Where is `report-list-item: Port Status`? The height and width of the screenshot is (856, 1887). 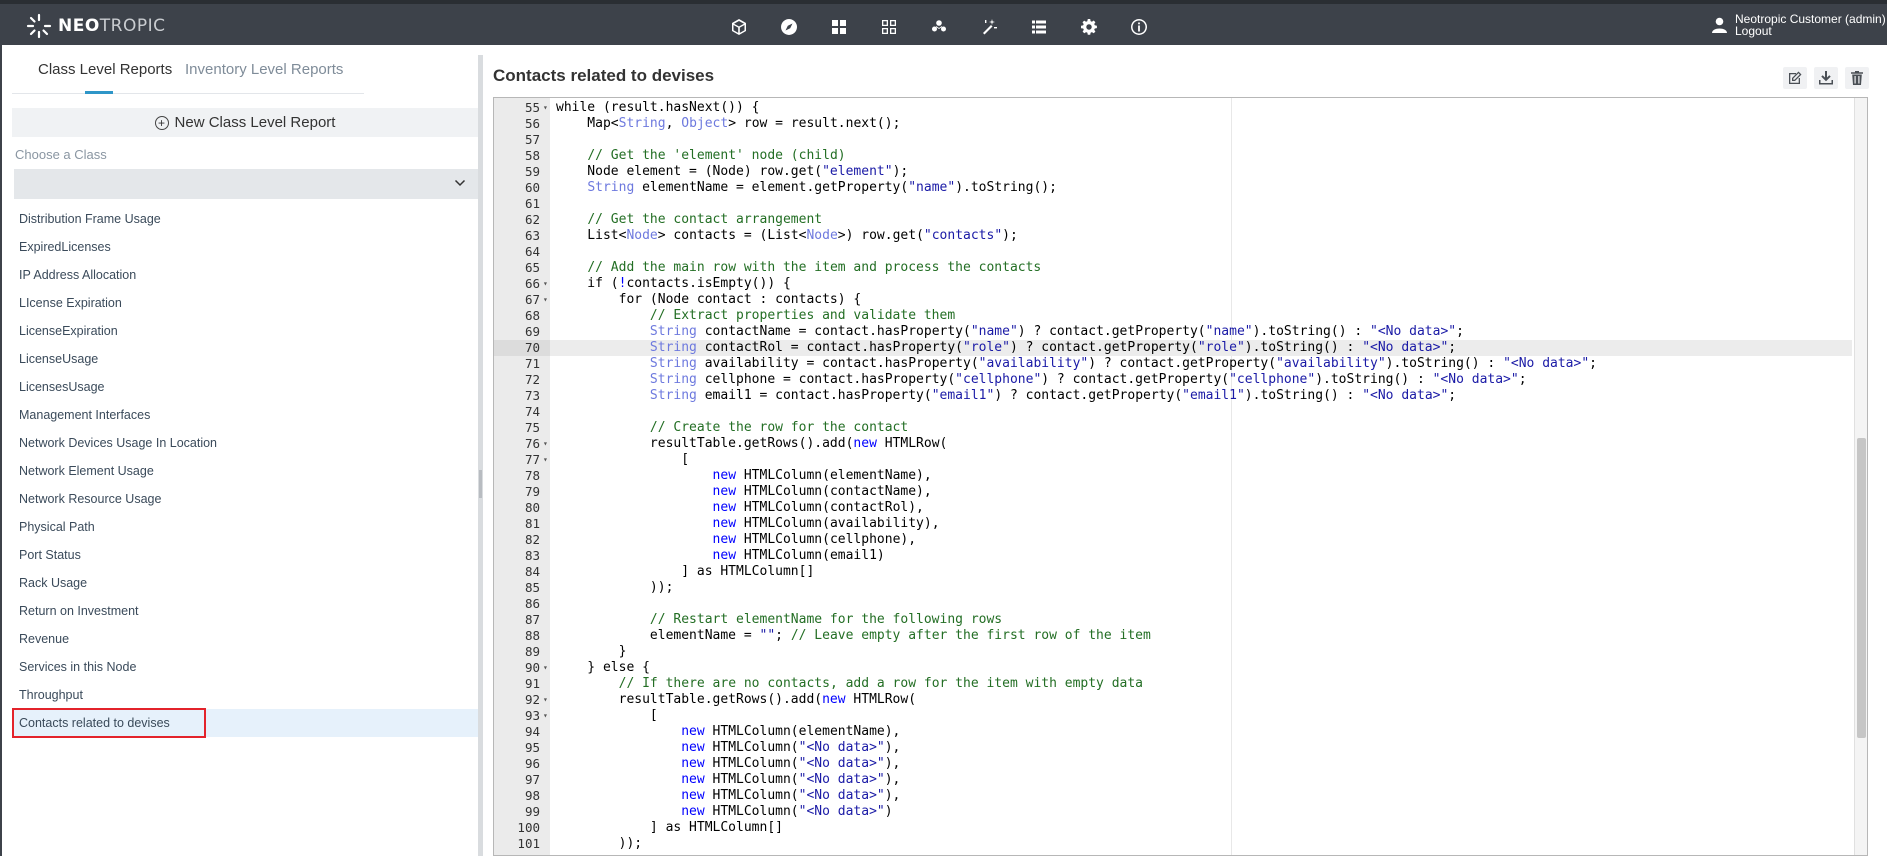 report-list-item: Port Status is located at coordinates (245, 555).